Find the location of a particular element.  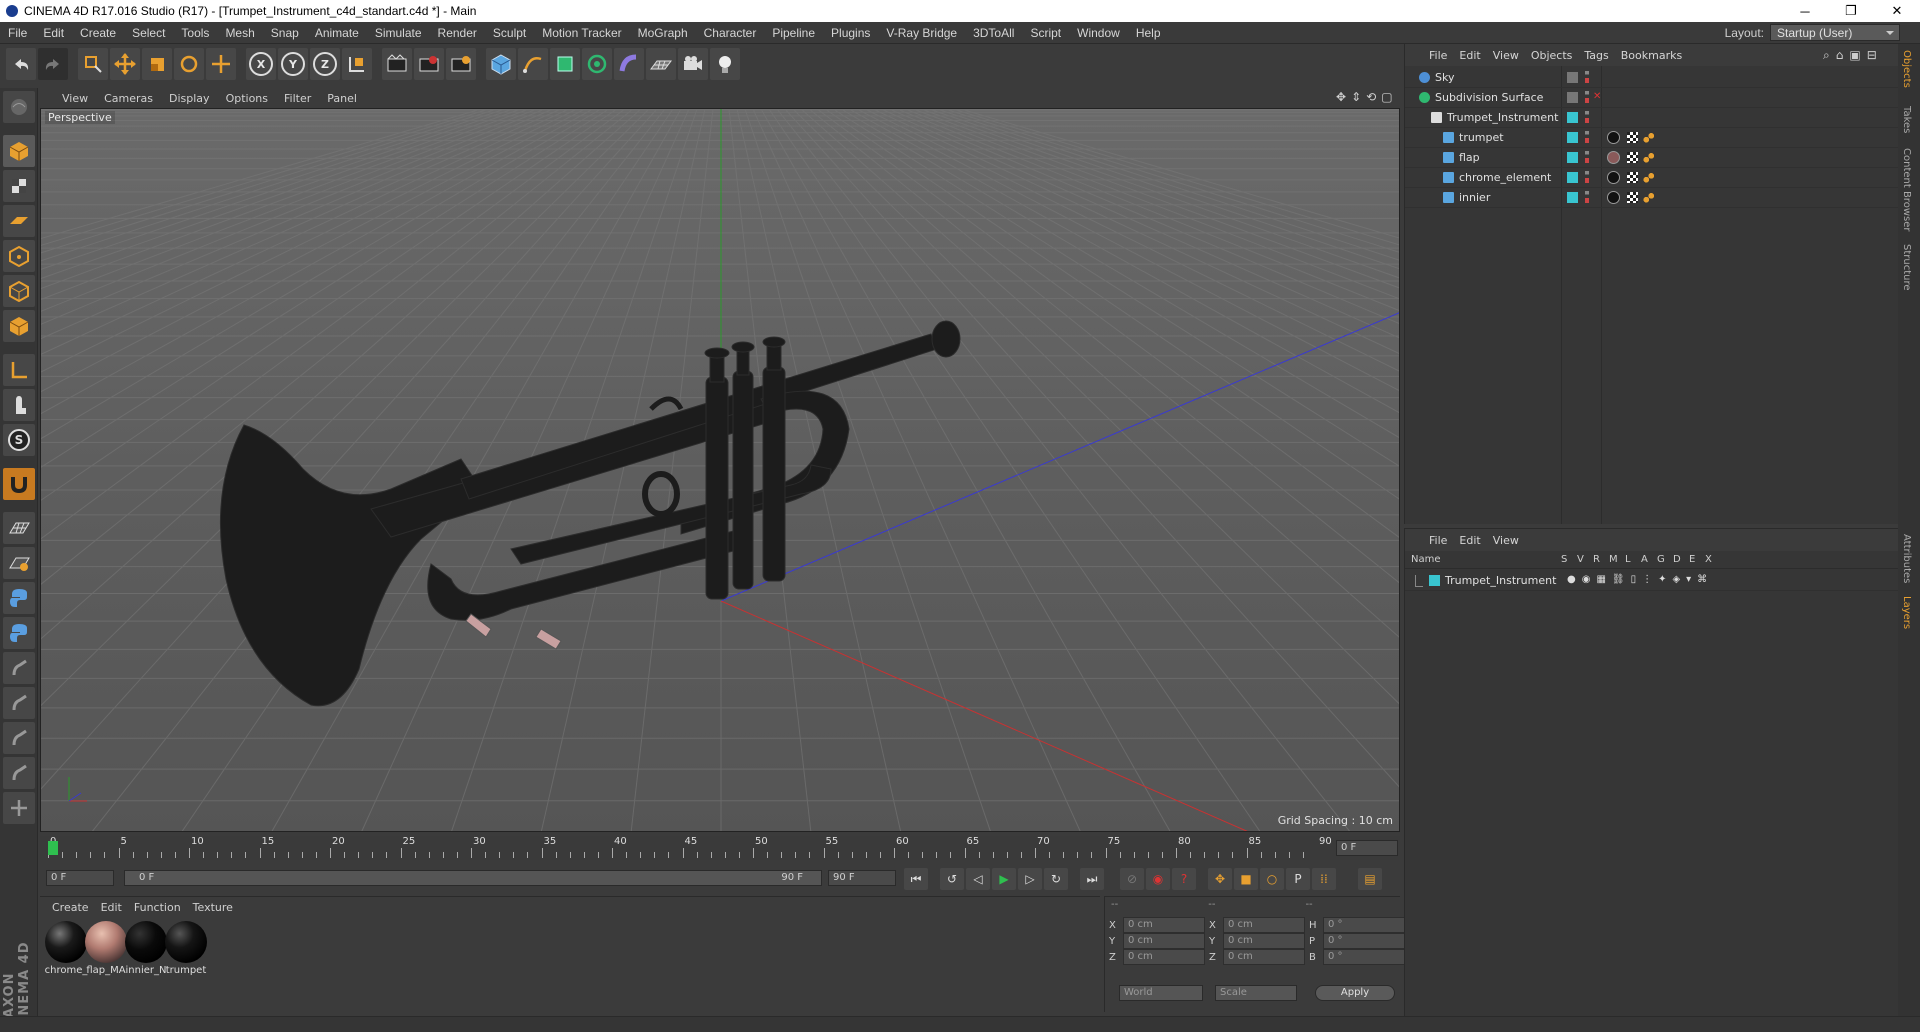

rotate-tool-button is located at coordinates (189, 64).